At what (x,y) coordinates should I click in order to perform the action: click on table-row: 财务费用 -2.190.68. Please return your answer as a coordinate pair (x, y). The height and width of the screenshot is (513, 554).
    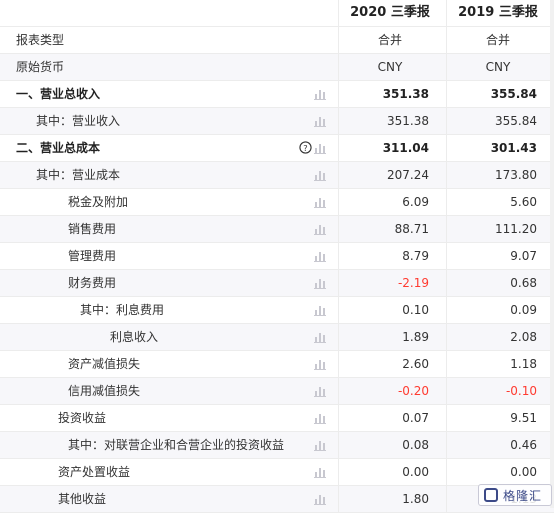
    Looking at the image, I should click on (277, 283).